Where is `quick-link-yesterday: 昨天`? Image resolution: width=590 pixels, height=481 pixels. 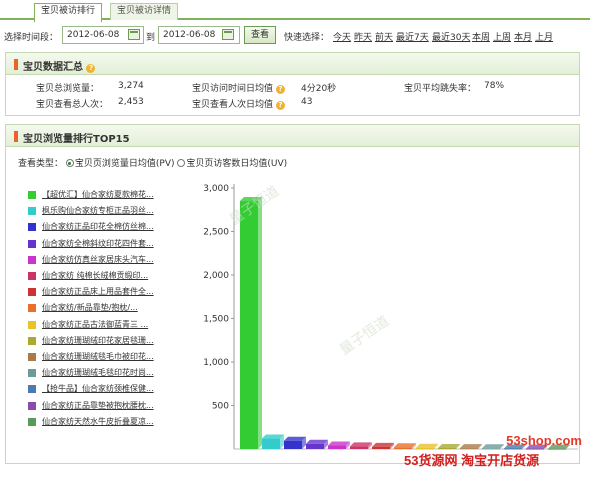
quick-link-yesterday: 昨天 is located at coordinates (363, 36).